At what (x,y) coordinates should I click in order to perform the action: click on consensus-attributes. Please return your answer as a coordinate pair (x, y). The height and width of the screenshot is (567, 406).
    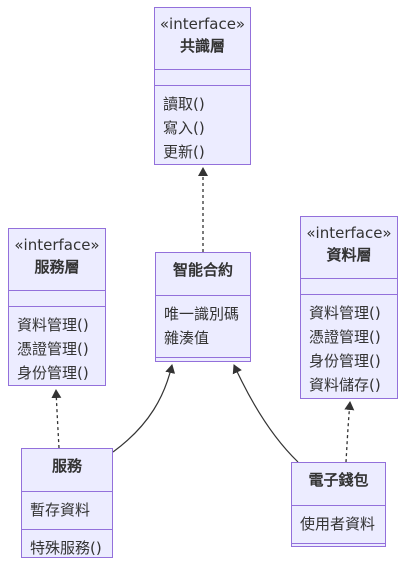
    Looking at the image, I should click on (202, 77).